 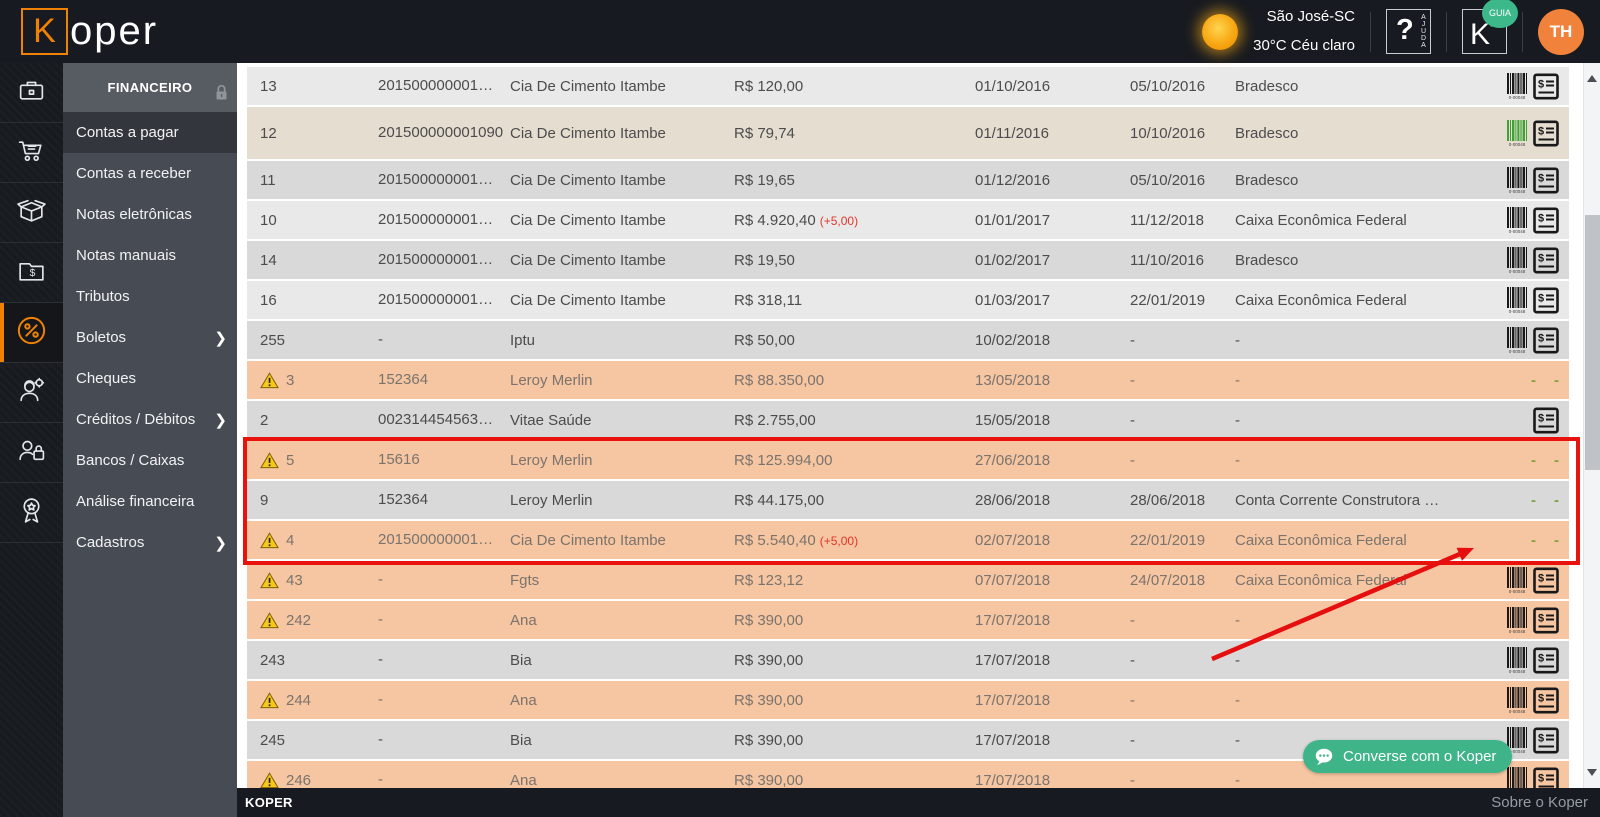 What do you see at coordinates (908, 621) in the screenshot?
I see `table-row: 242- Ana R$ 390,00 17/07/2018- -0-00048 $` at bounding box center [908, 621].